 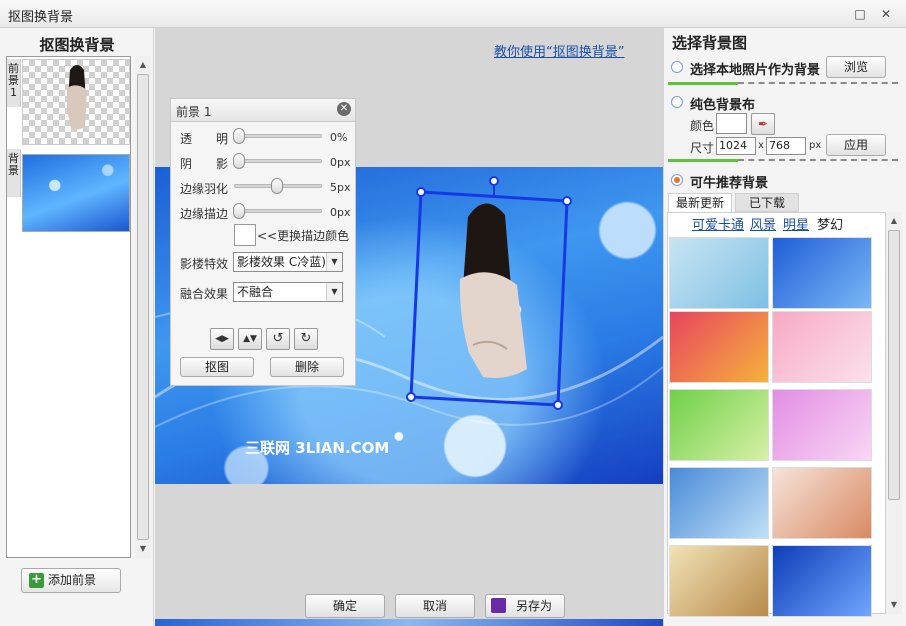 What do you see at coordinates (204, 139) in the screenshot?
I see `opacity-label: 透 明` at bounding box center [204, 139].